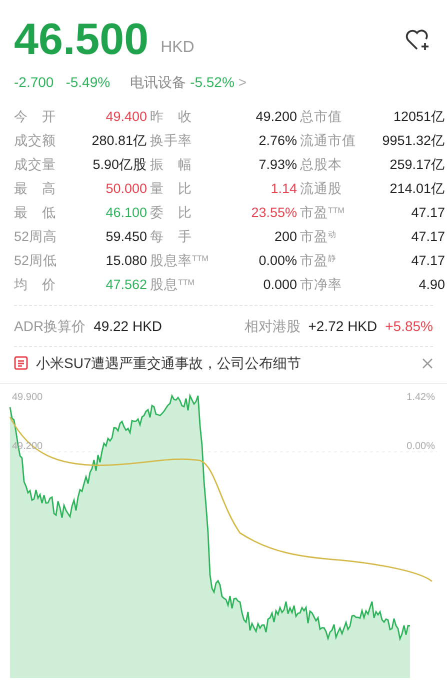  I want to click on news-icon, so click(21, 363).